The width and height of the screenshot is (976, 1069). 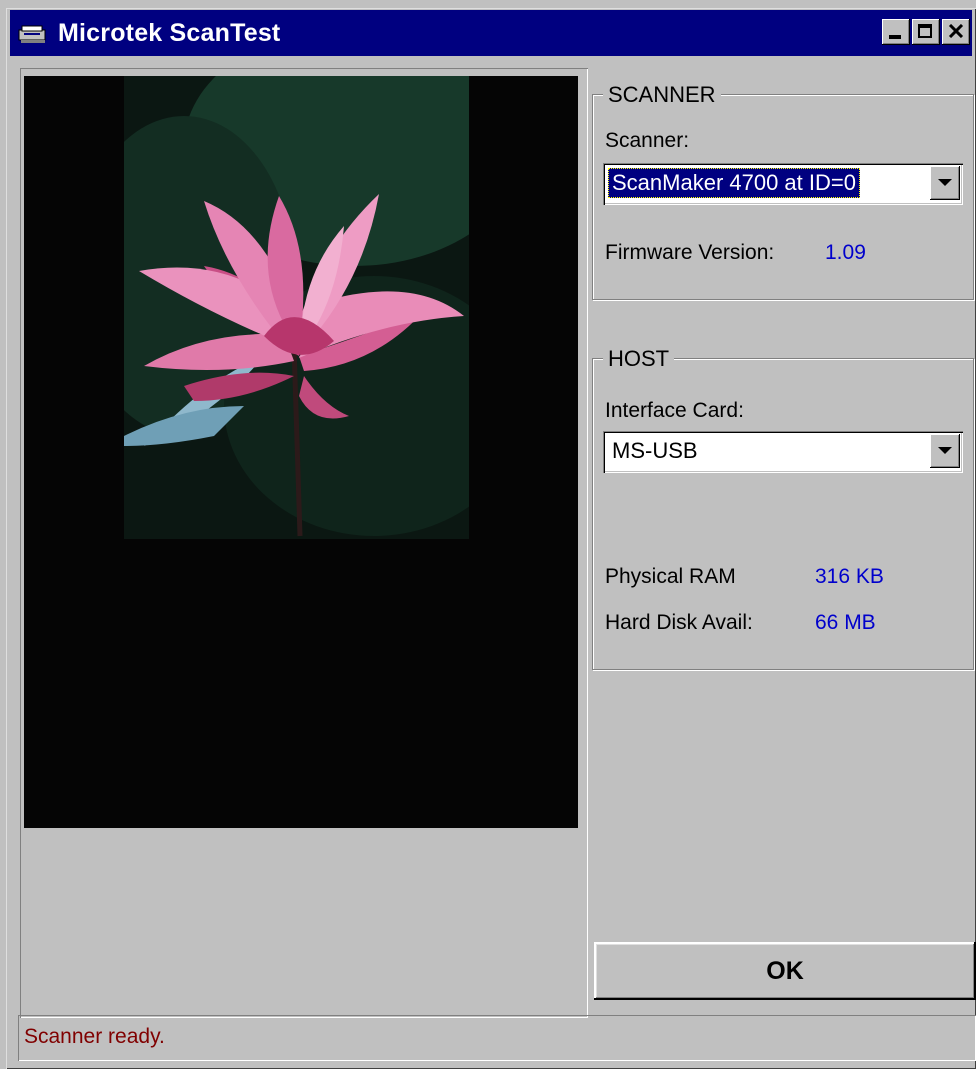 I want to click on firmware-label: Firmware Version:, so click(x=690, y=252).